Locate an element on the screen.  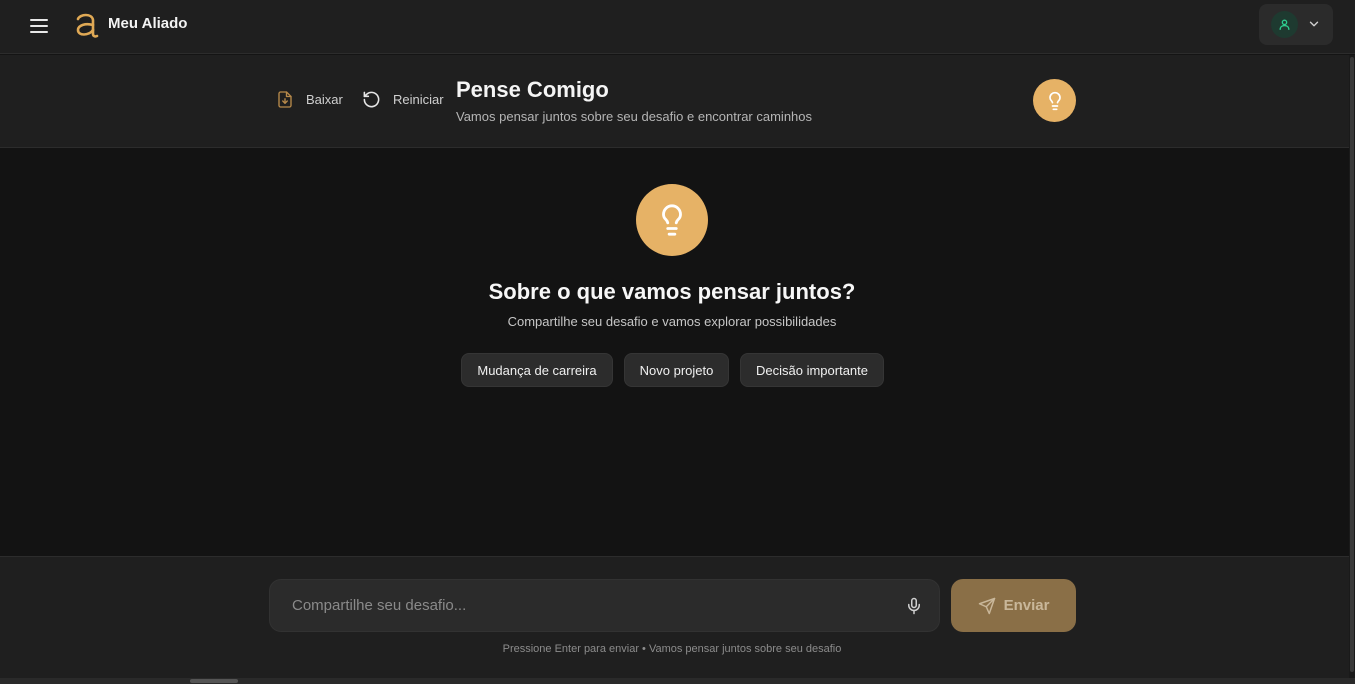
suggestion-important-decision: Decisão importante is located at coordinates (812, 370).